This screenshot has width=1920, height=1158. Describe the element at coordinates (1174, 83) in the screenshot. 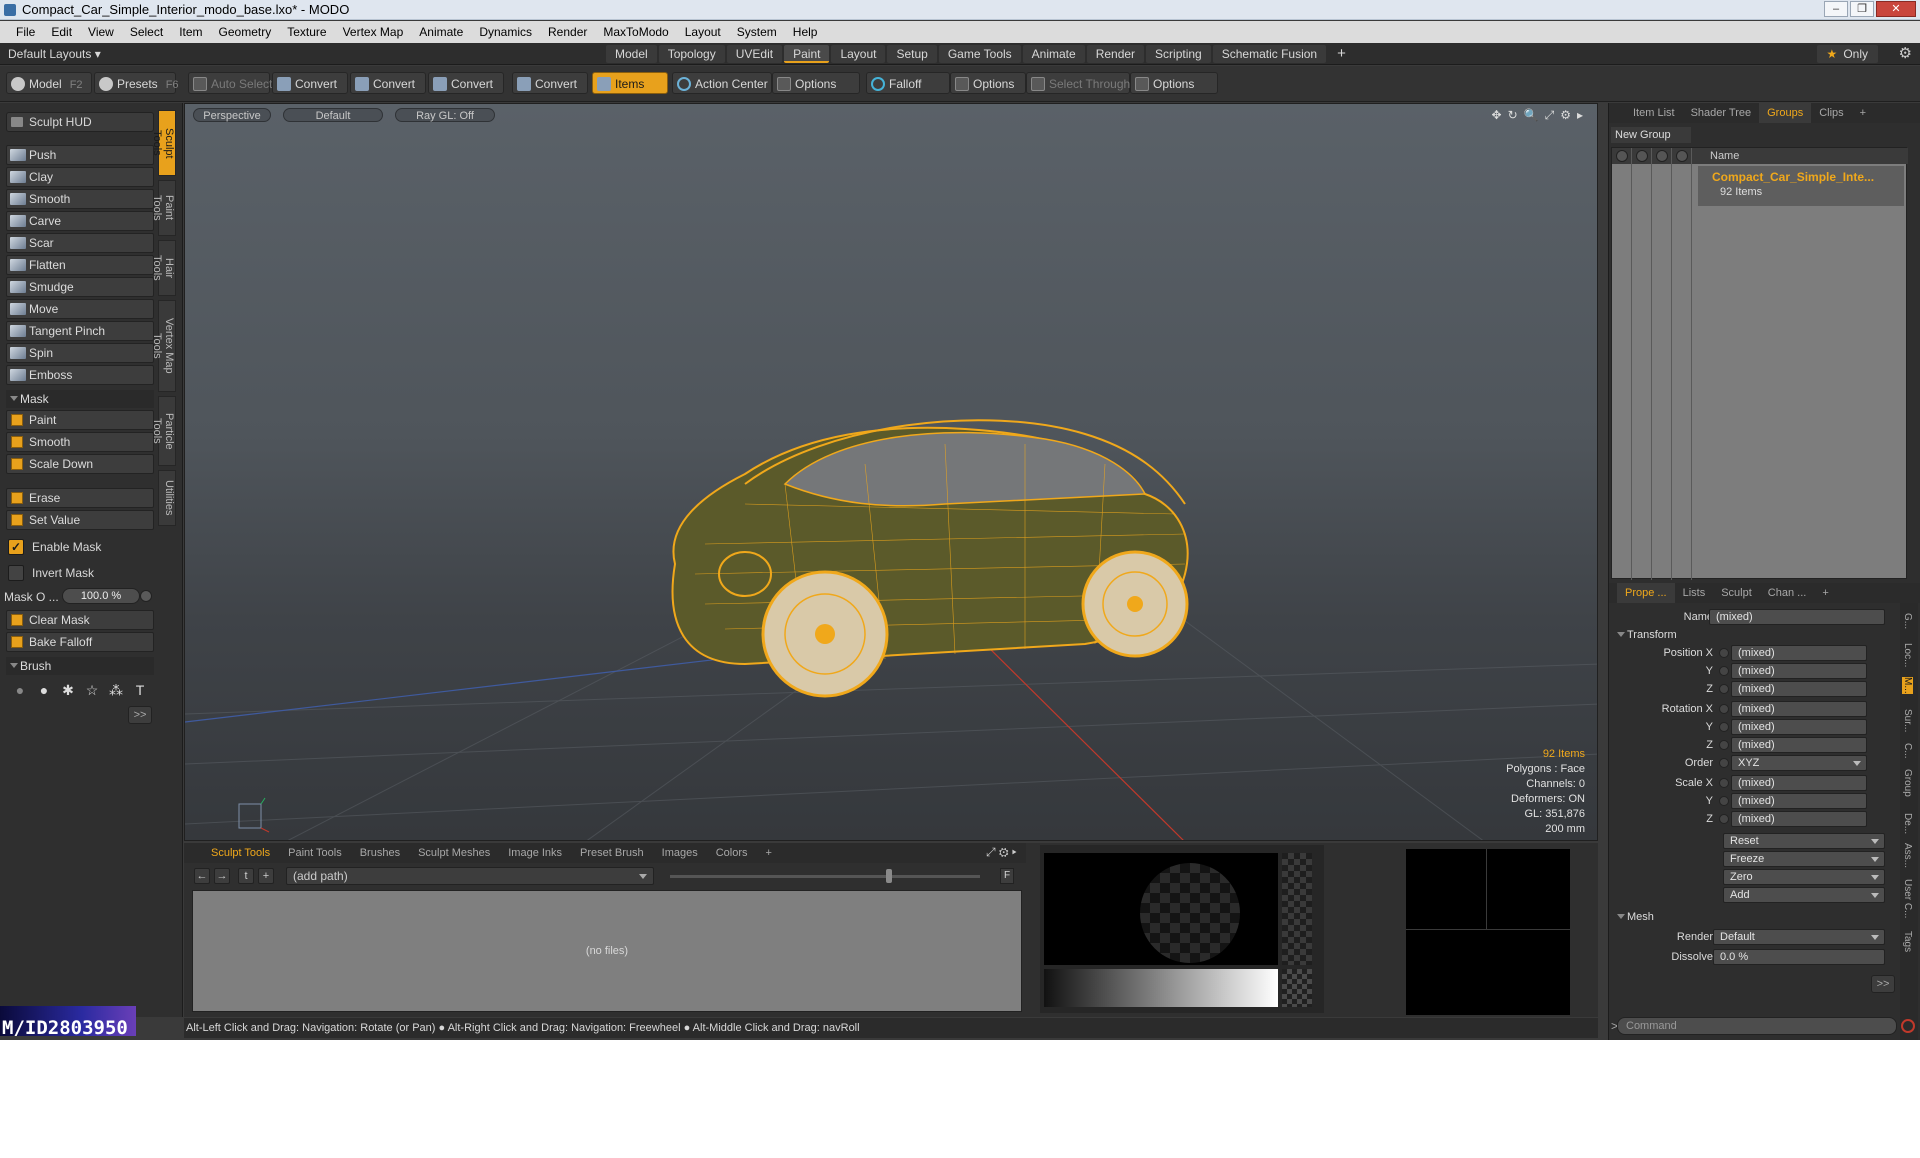

I see `select-through-options-button: Options` at that location.